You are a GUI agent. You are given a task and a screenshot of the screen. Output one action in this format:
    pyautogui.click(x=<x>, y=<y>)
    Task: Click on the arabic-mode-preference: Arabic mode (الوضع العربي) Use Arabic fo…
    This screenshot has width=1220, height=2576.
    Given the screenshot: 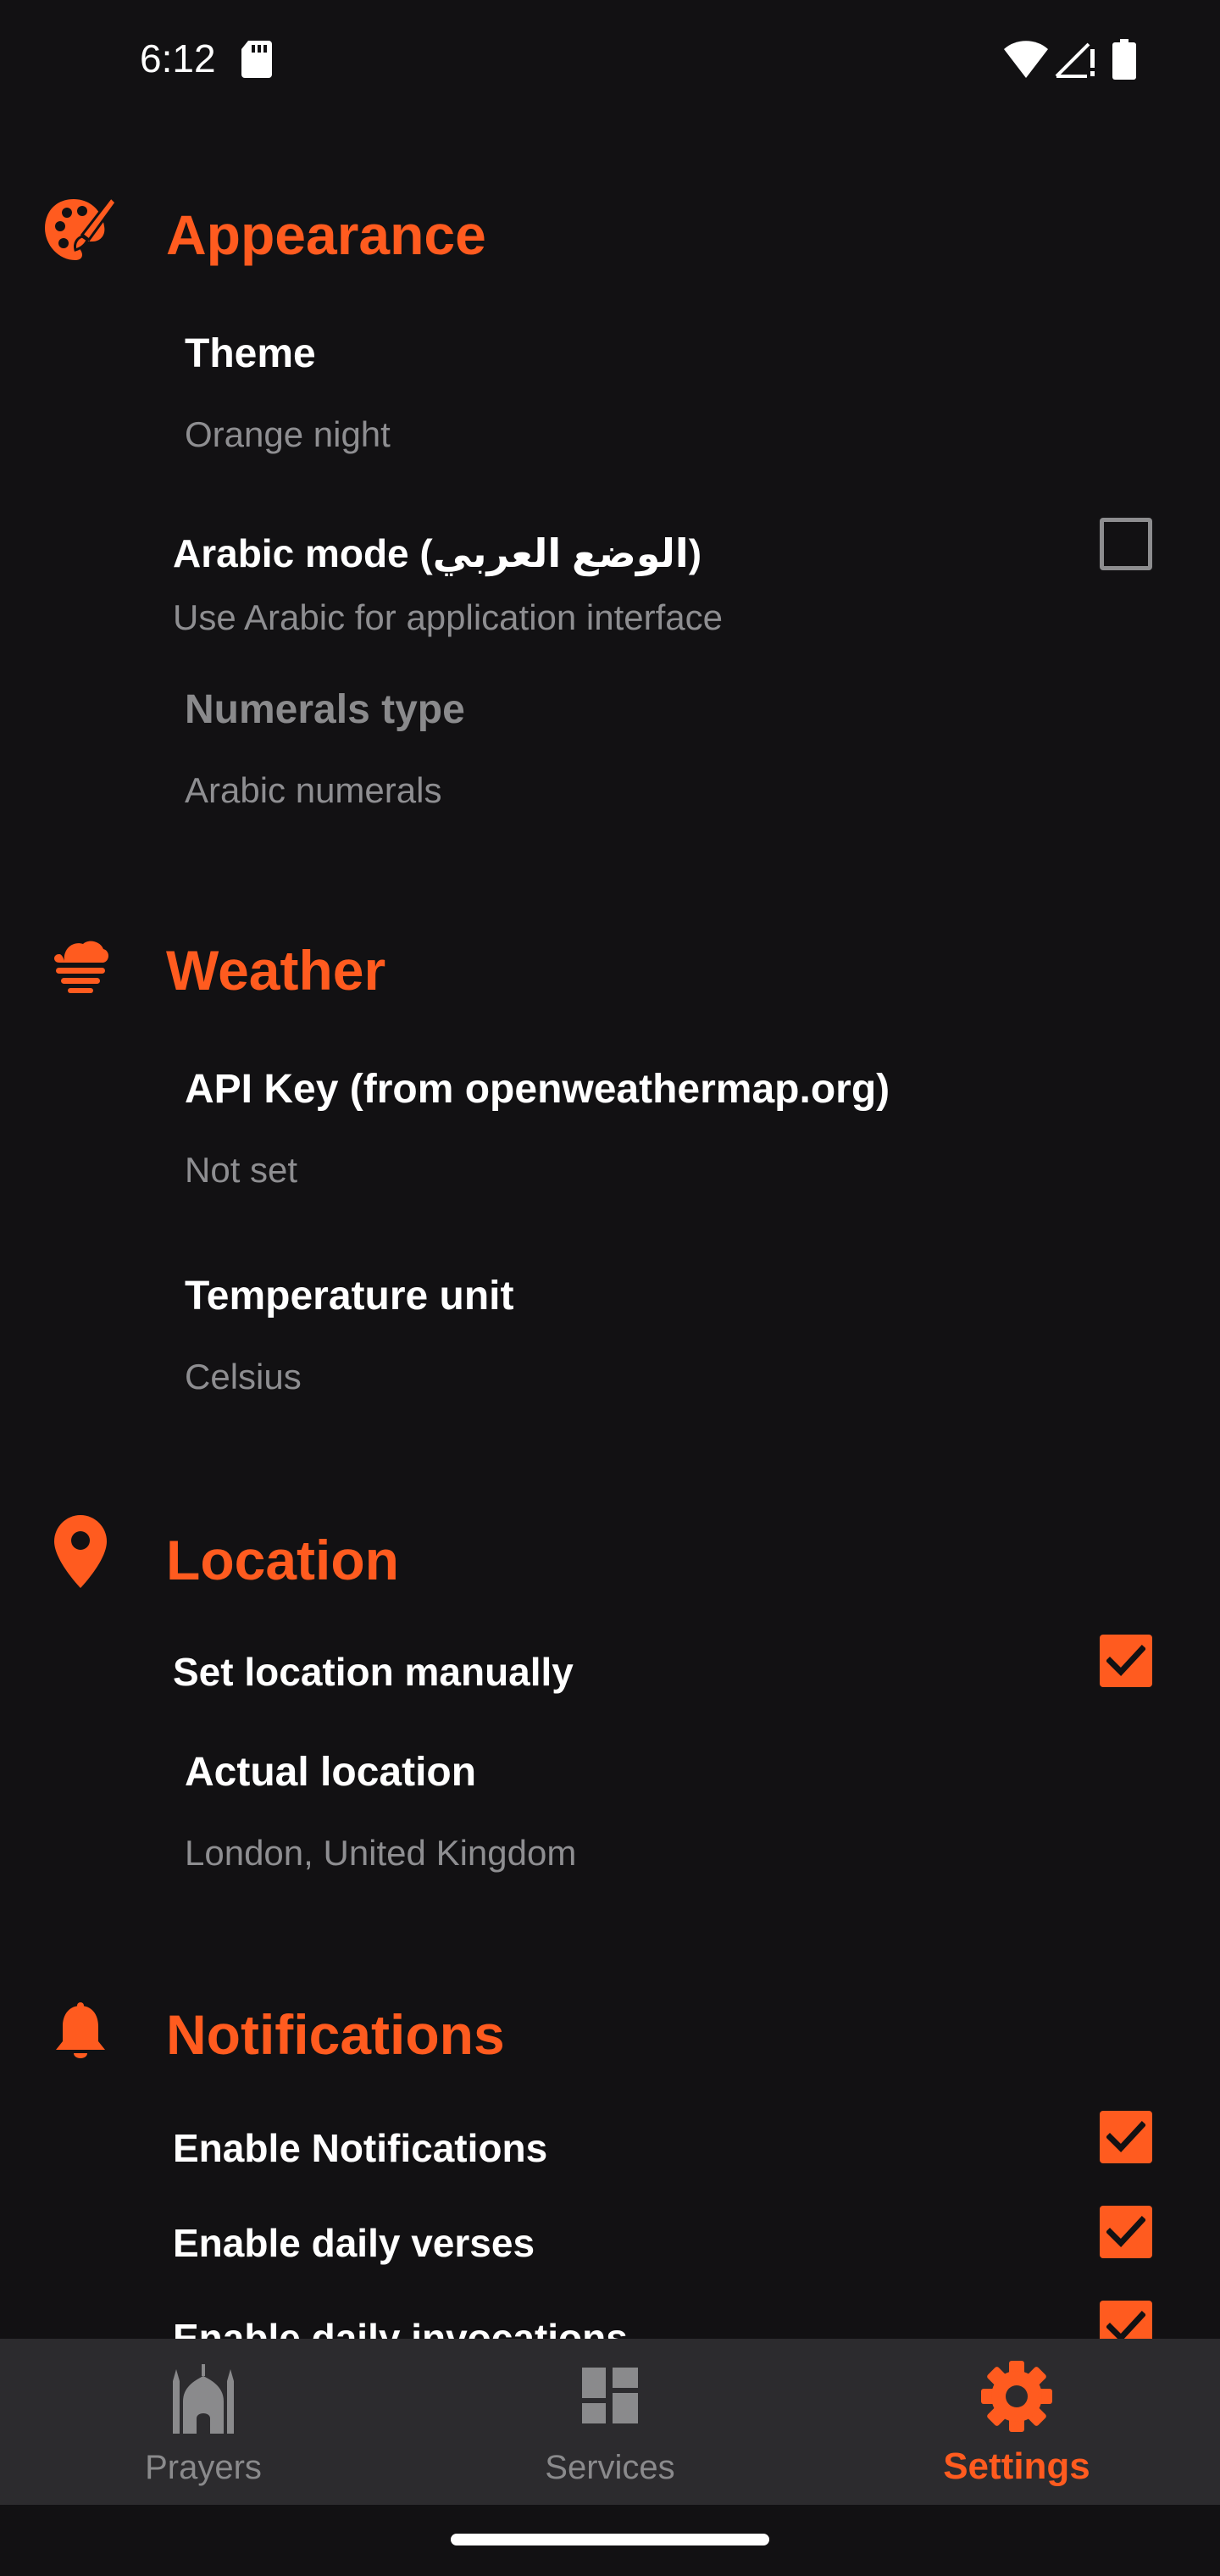 What is the action you would take?
    pyautogui.click(x=610, y=576)
    